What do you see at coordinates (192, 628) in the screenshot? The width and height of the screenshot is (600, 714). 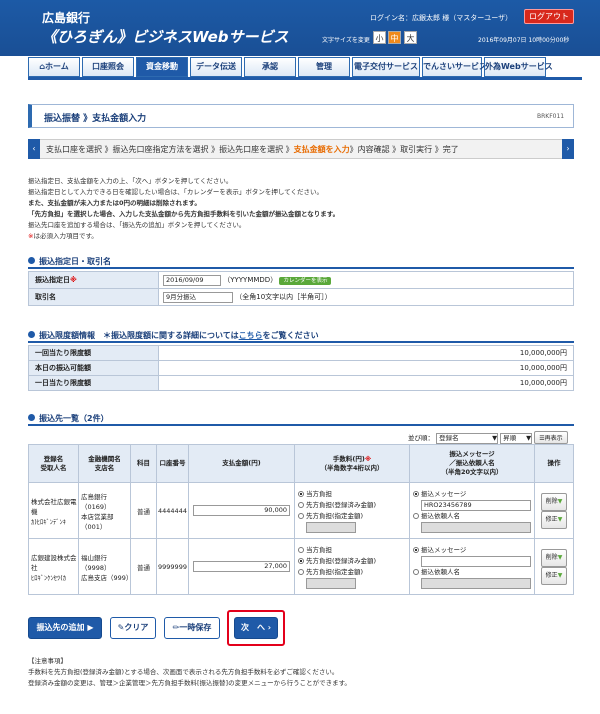 I see `save-button: ✏一時保存` at bounding box center [192, 628].